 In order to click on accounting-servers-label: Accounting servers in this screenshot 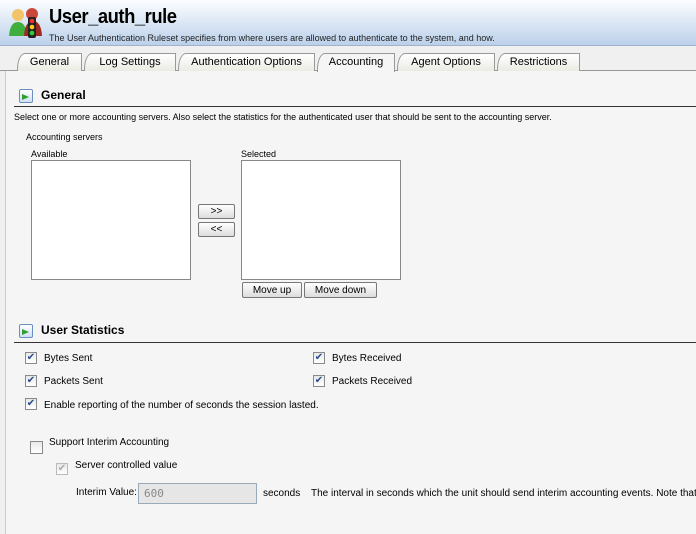, I will do `click(64, 137)`.